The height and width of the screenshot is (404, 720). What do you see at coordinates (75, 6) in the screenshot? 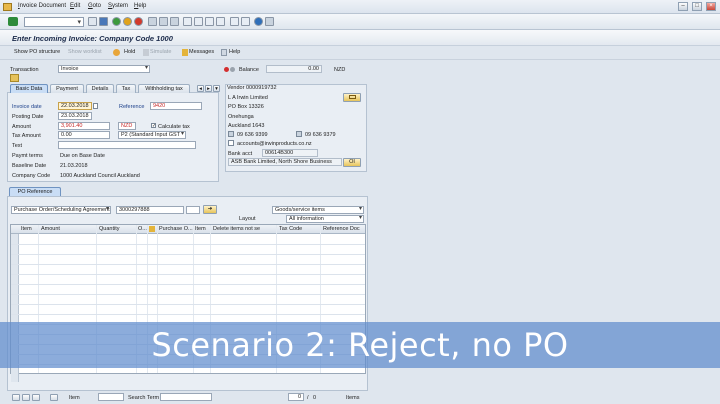
I see `menu-edit: Edit` at bounding box center [75, 6].